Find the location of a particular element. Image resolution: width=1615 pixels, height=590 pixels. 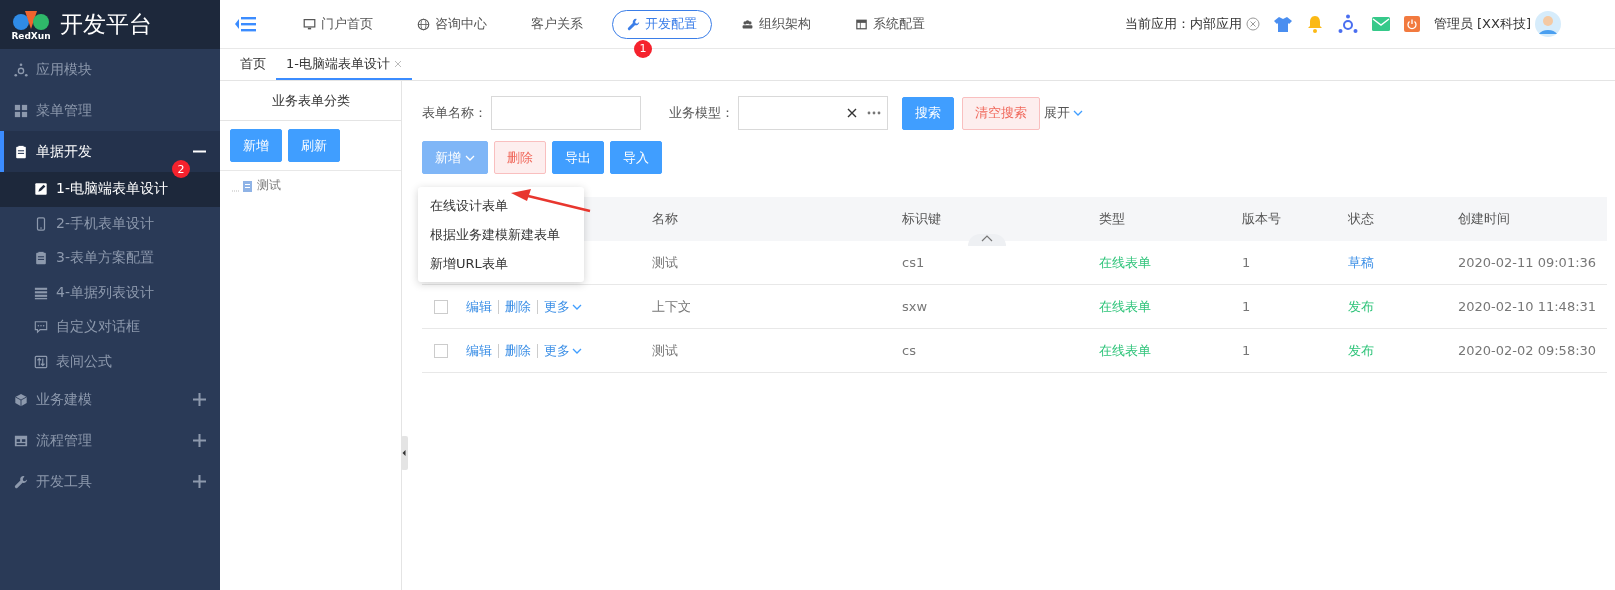

status-text: 草稿 is located at coordinates (1361, 262).